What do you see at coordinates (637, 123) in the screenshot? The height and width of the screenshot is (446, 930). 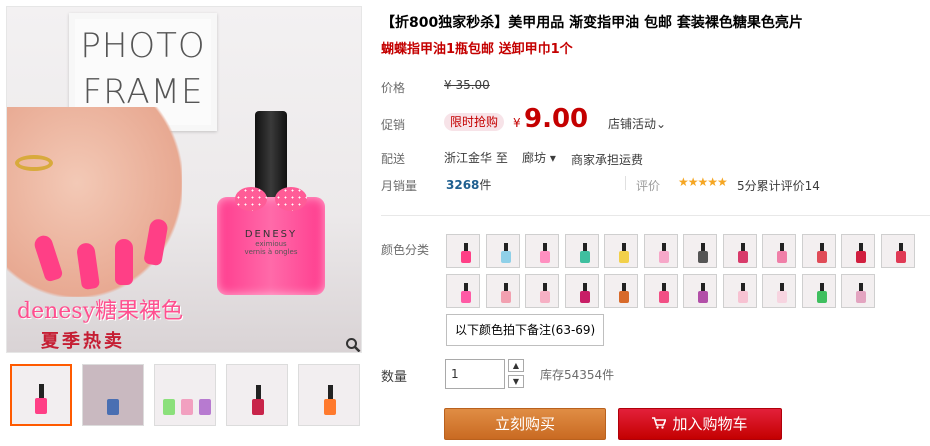 I see `shop-promo-dropdown: 店铺活动⌄` at bounding box center [637, 123].